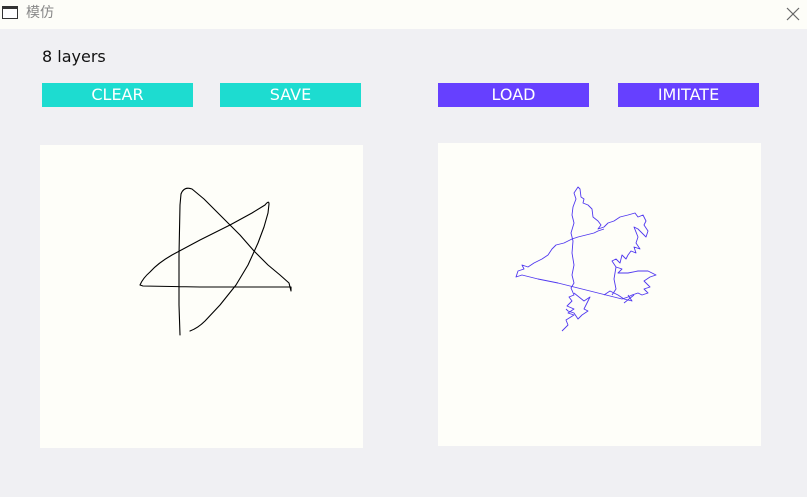 The width and height of the screenshot is (807, 497). What do you see at coordinates (40, 13) in the screenshot?
I see `window-title: 模仿` at bounding box center [40, 13].